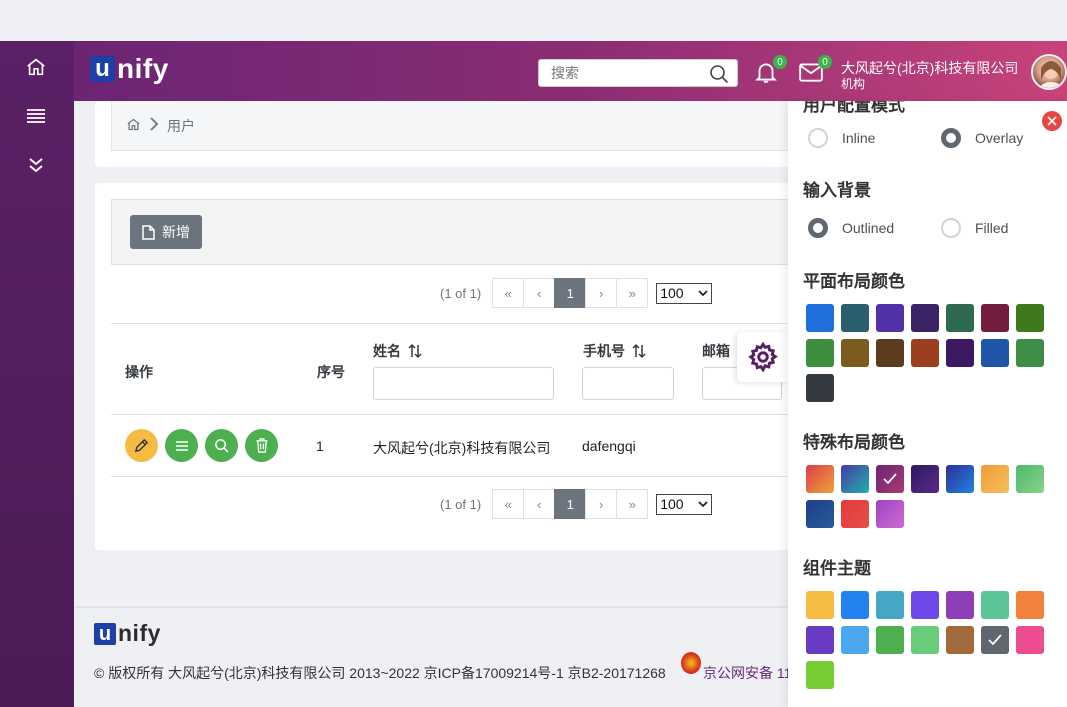 The image size is (1067, 707). What do you see at coordinates (815, 70) in the screenshot?
I see `messages-button: 0` at bounding box center [815, 70].